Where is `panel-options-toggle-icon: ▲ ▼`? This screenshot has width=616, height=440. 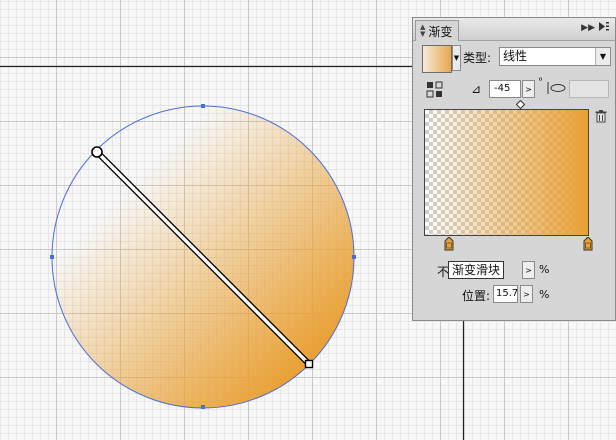 panel-options-toggle-icon: ▲ ▼ is located at coordinates (422, 31).